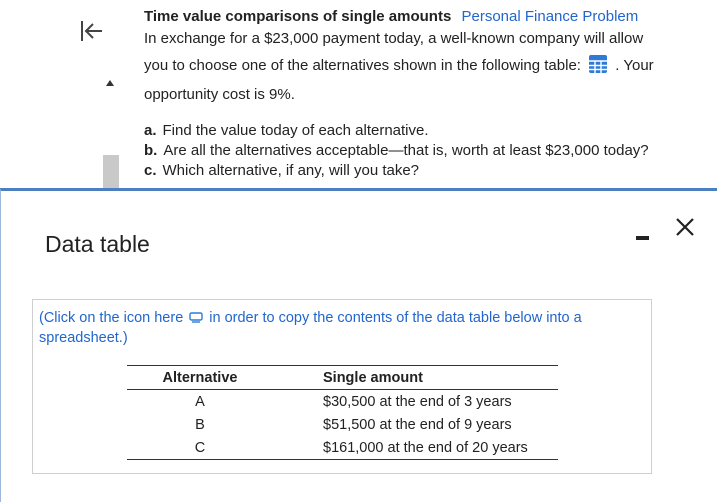 This screenshot has height=502, width=717. Describe the element at coordinates (97, 244) in the screenshot. I see `modal-title: Data table` at that location.